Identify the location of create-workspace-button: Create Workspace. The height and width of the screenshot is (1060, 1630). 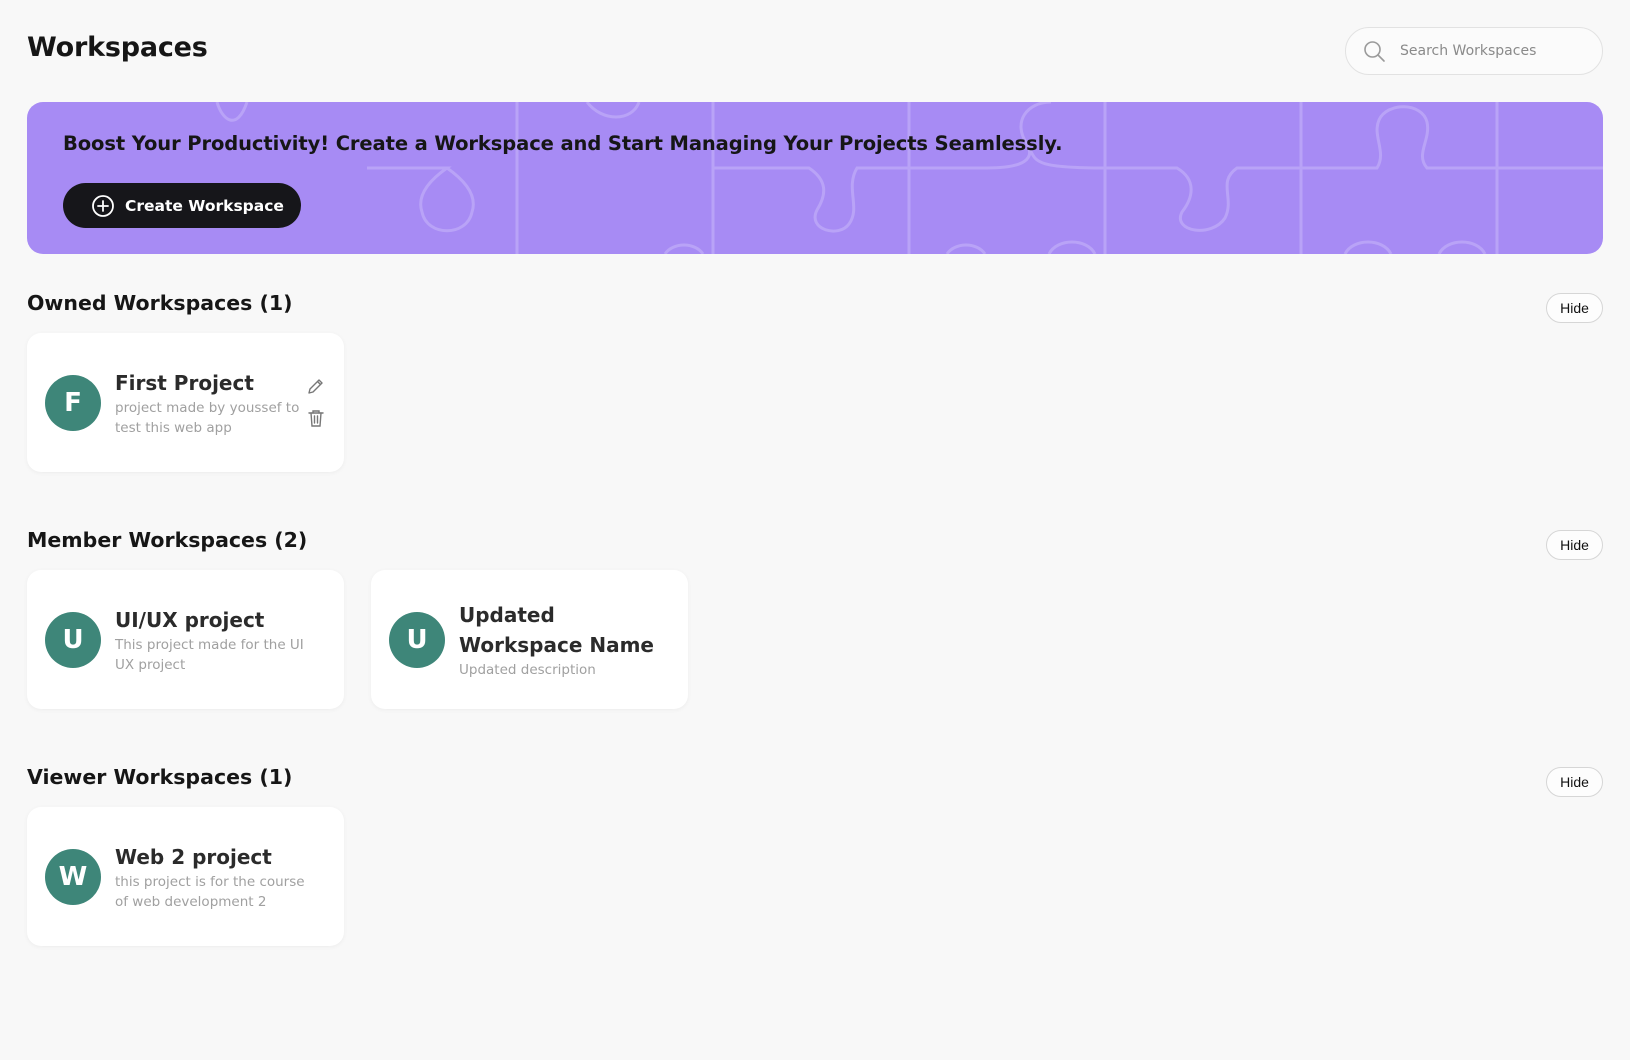
(182, 205).